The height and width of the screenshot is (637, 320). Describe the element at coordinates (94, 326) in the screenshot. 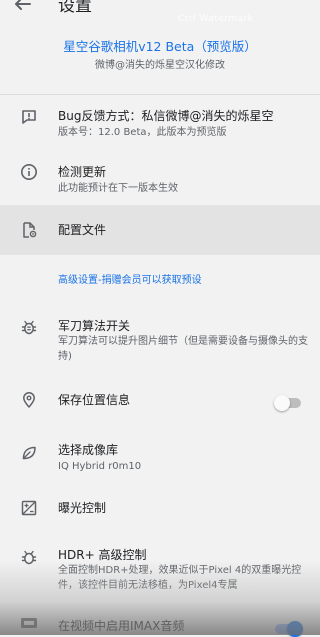

I see `pref-title: 军刀算法开关` at that location.